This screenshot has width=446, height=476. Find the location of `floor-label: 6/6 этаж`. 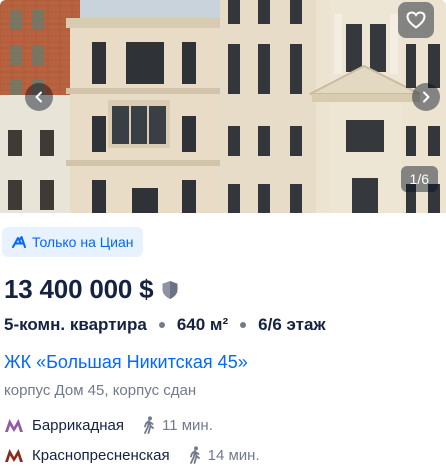

floor-label: 6/6 этаж is located at coordinates (292, 324).